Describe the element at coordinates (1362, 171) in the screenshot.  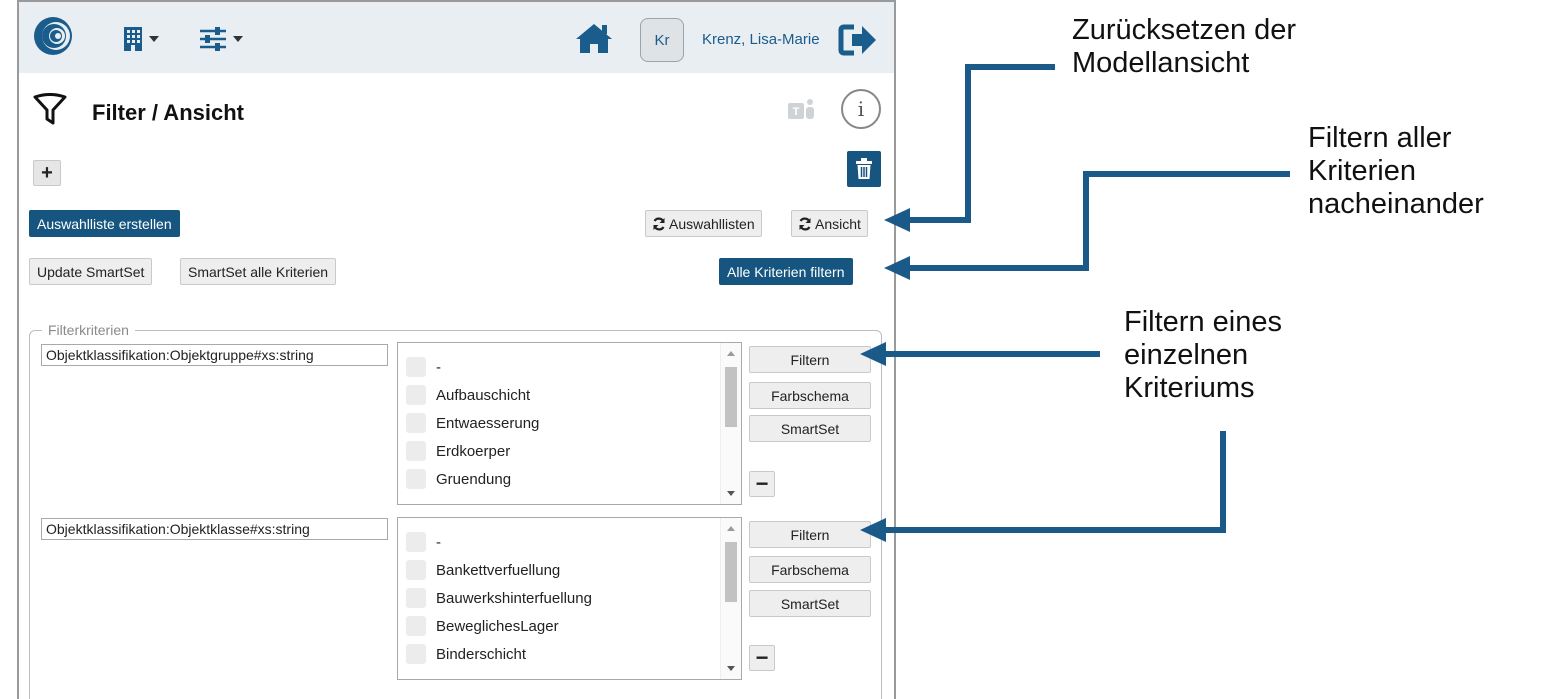
I see `annotation-line: Kriterien` at that location.